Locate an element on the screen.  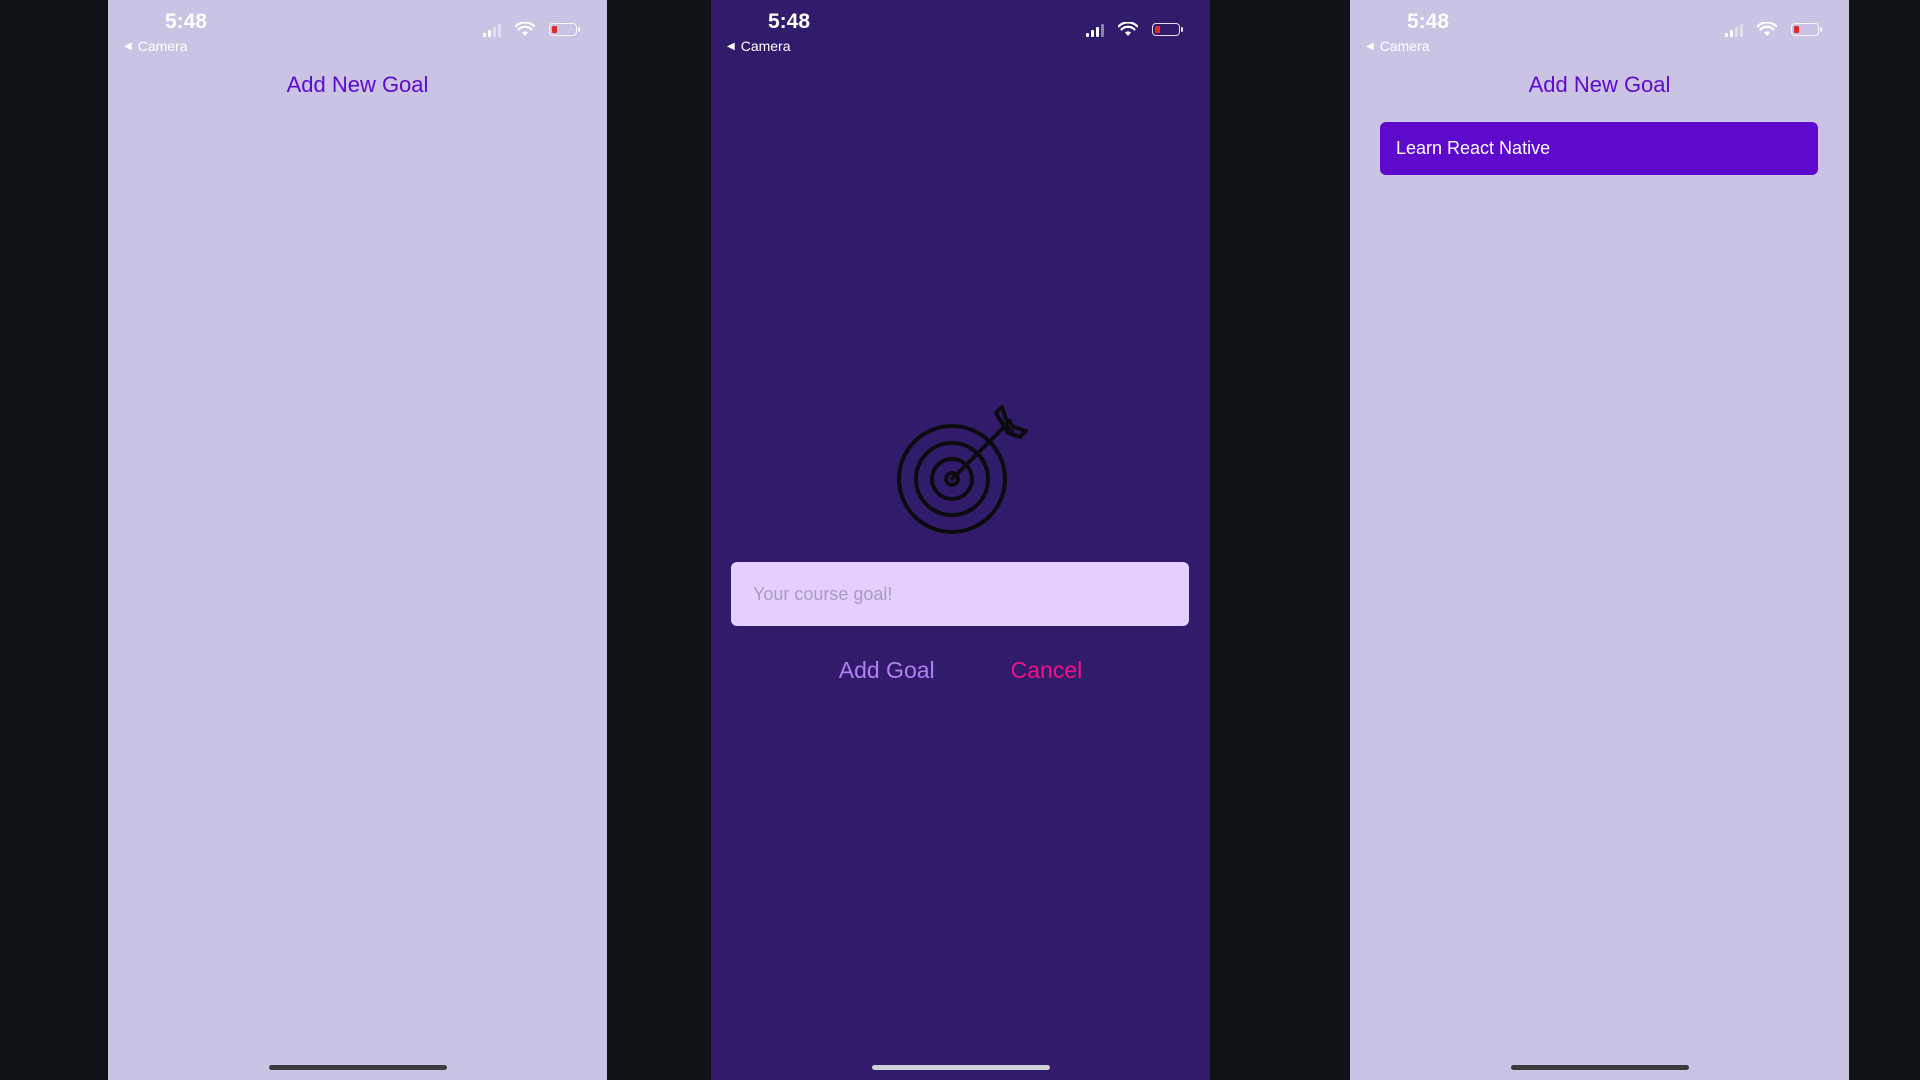
add-goal-button: Add Goal is located at coordinates (887, 670).